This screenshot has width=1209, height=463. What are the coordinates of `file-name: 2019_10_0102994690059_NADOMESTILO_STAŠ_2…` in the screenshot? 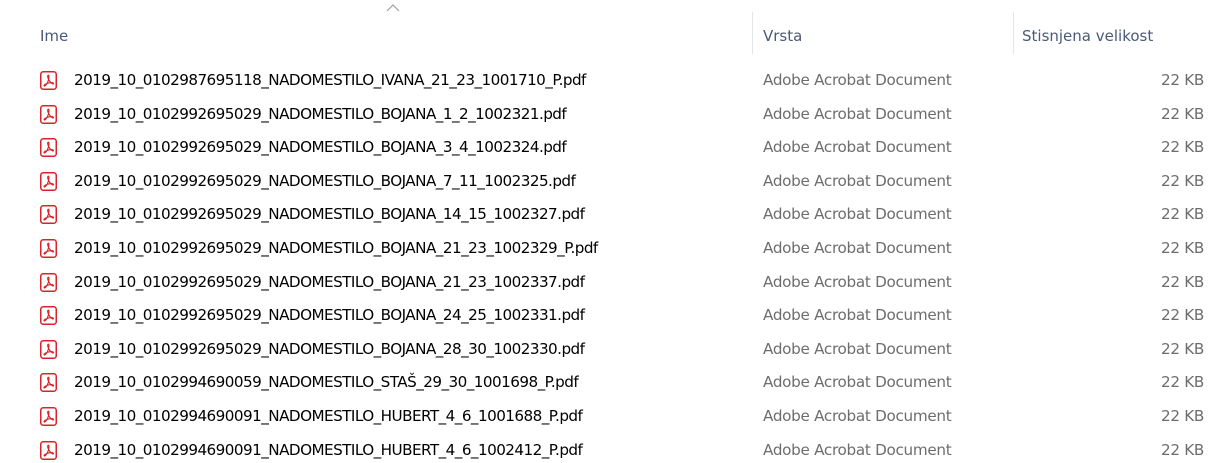 It's located at (326, 382).